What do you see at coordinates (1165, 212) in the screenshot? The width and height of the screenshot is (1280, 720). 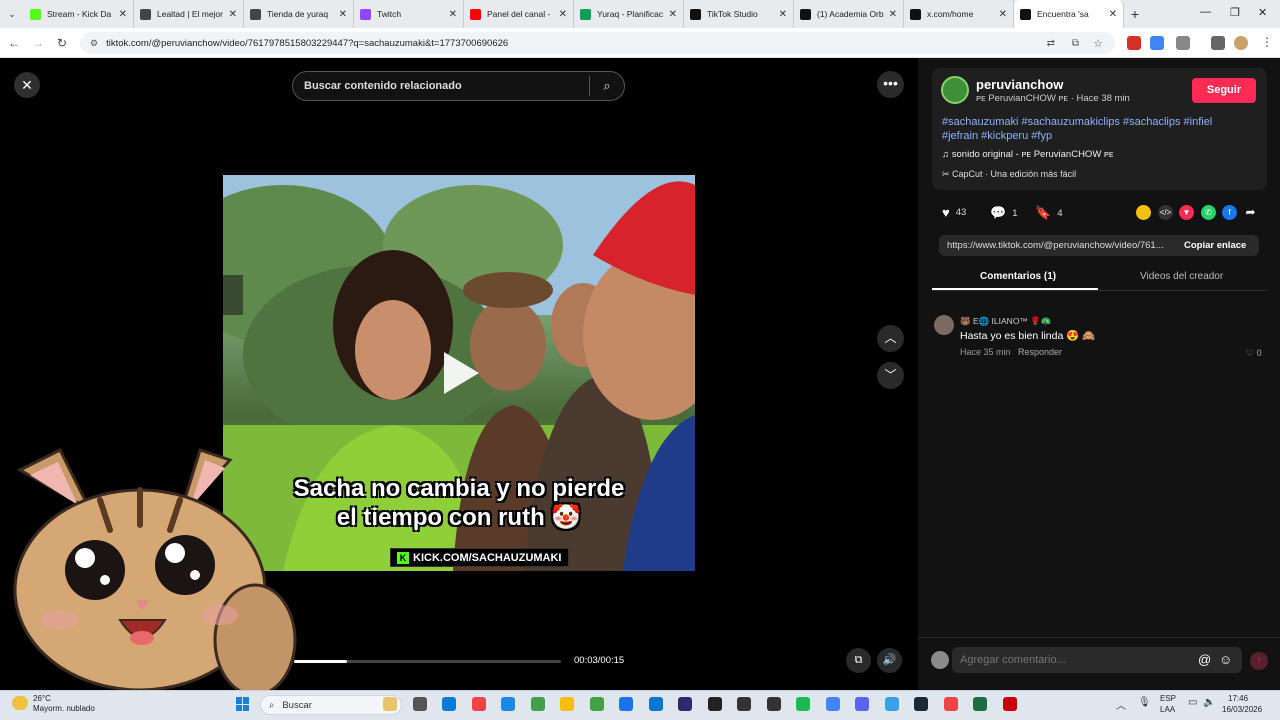 I see `embed-icon: </>` at bounding box center [1165, 212].